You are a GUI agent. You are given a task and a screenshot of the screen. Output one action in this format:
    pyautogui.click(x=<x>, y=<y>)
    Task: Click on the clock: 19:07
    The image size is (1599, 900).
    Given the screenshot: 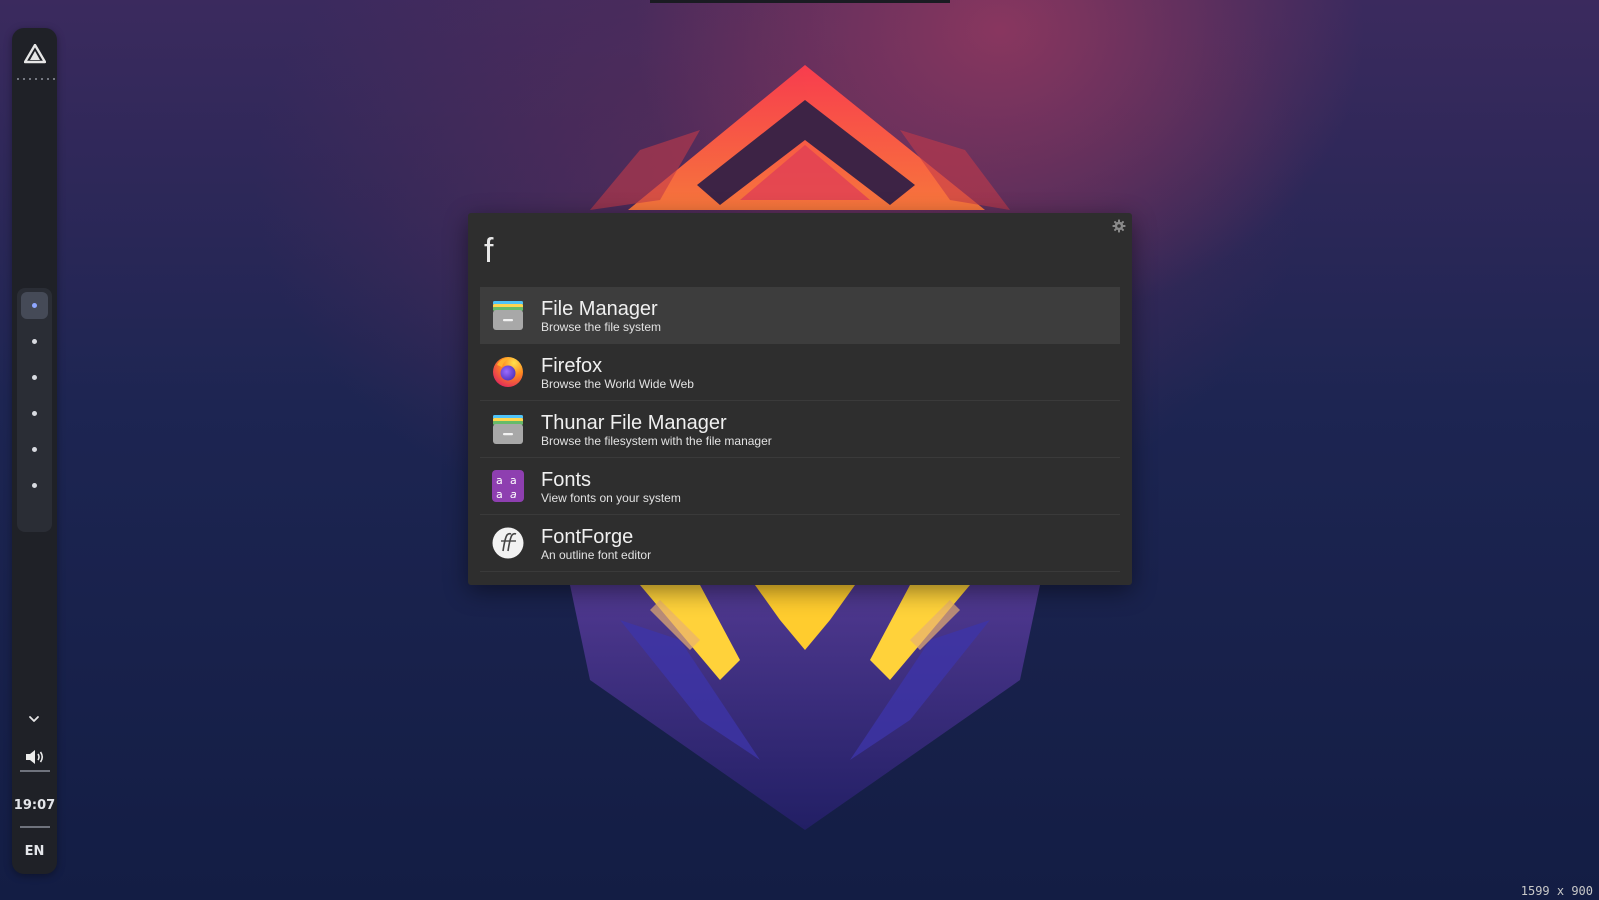 What is the action you would take?
    pyautogui.click(x=34, y=805)
    